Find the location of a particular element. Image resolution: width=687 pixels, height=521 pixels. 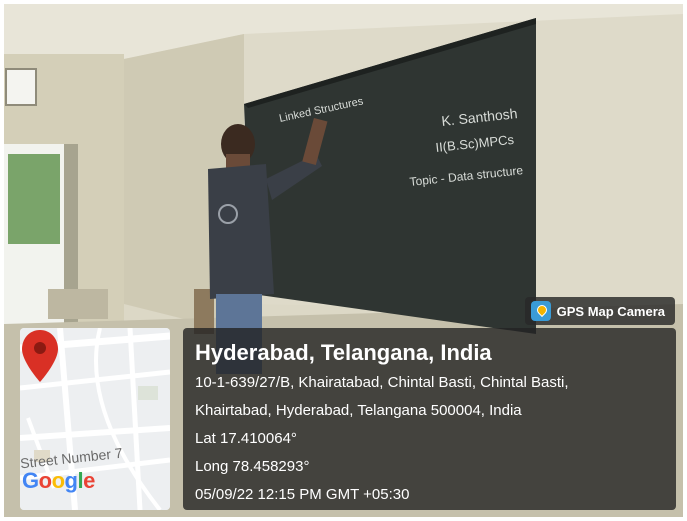

location-pin-icon is located at coordinates (40, 356).